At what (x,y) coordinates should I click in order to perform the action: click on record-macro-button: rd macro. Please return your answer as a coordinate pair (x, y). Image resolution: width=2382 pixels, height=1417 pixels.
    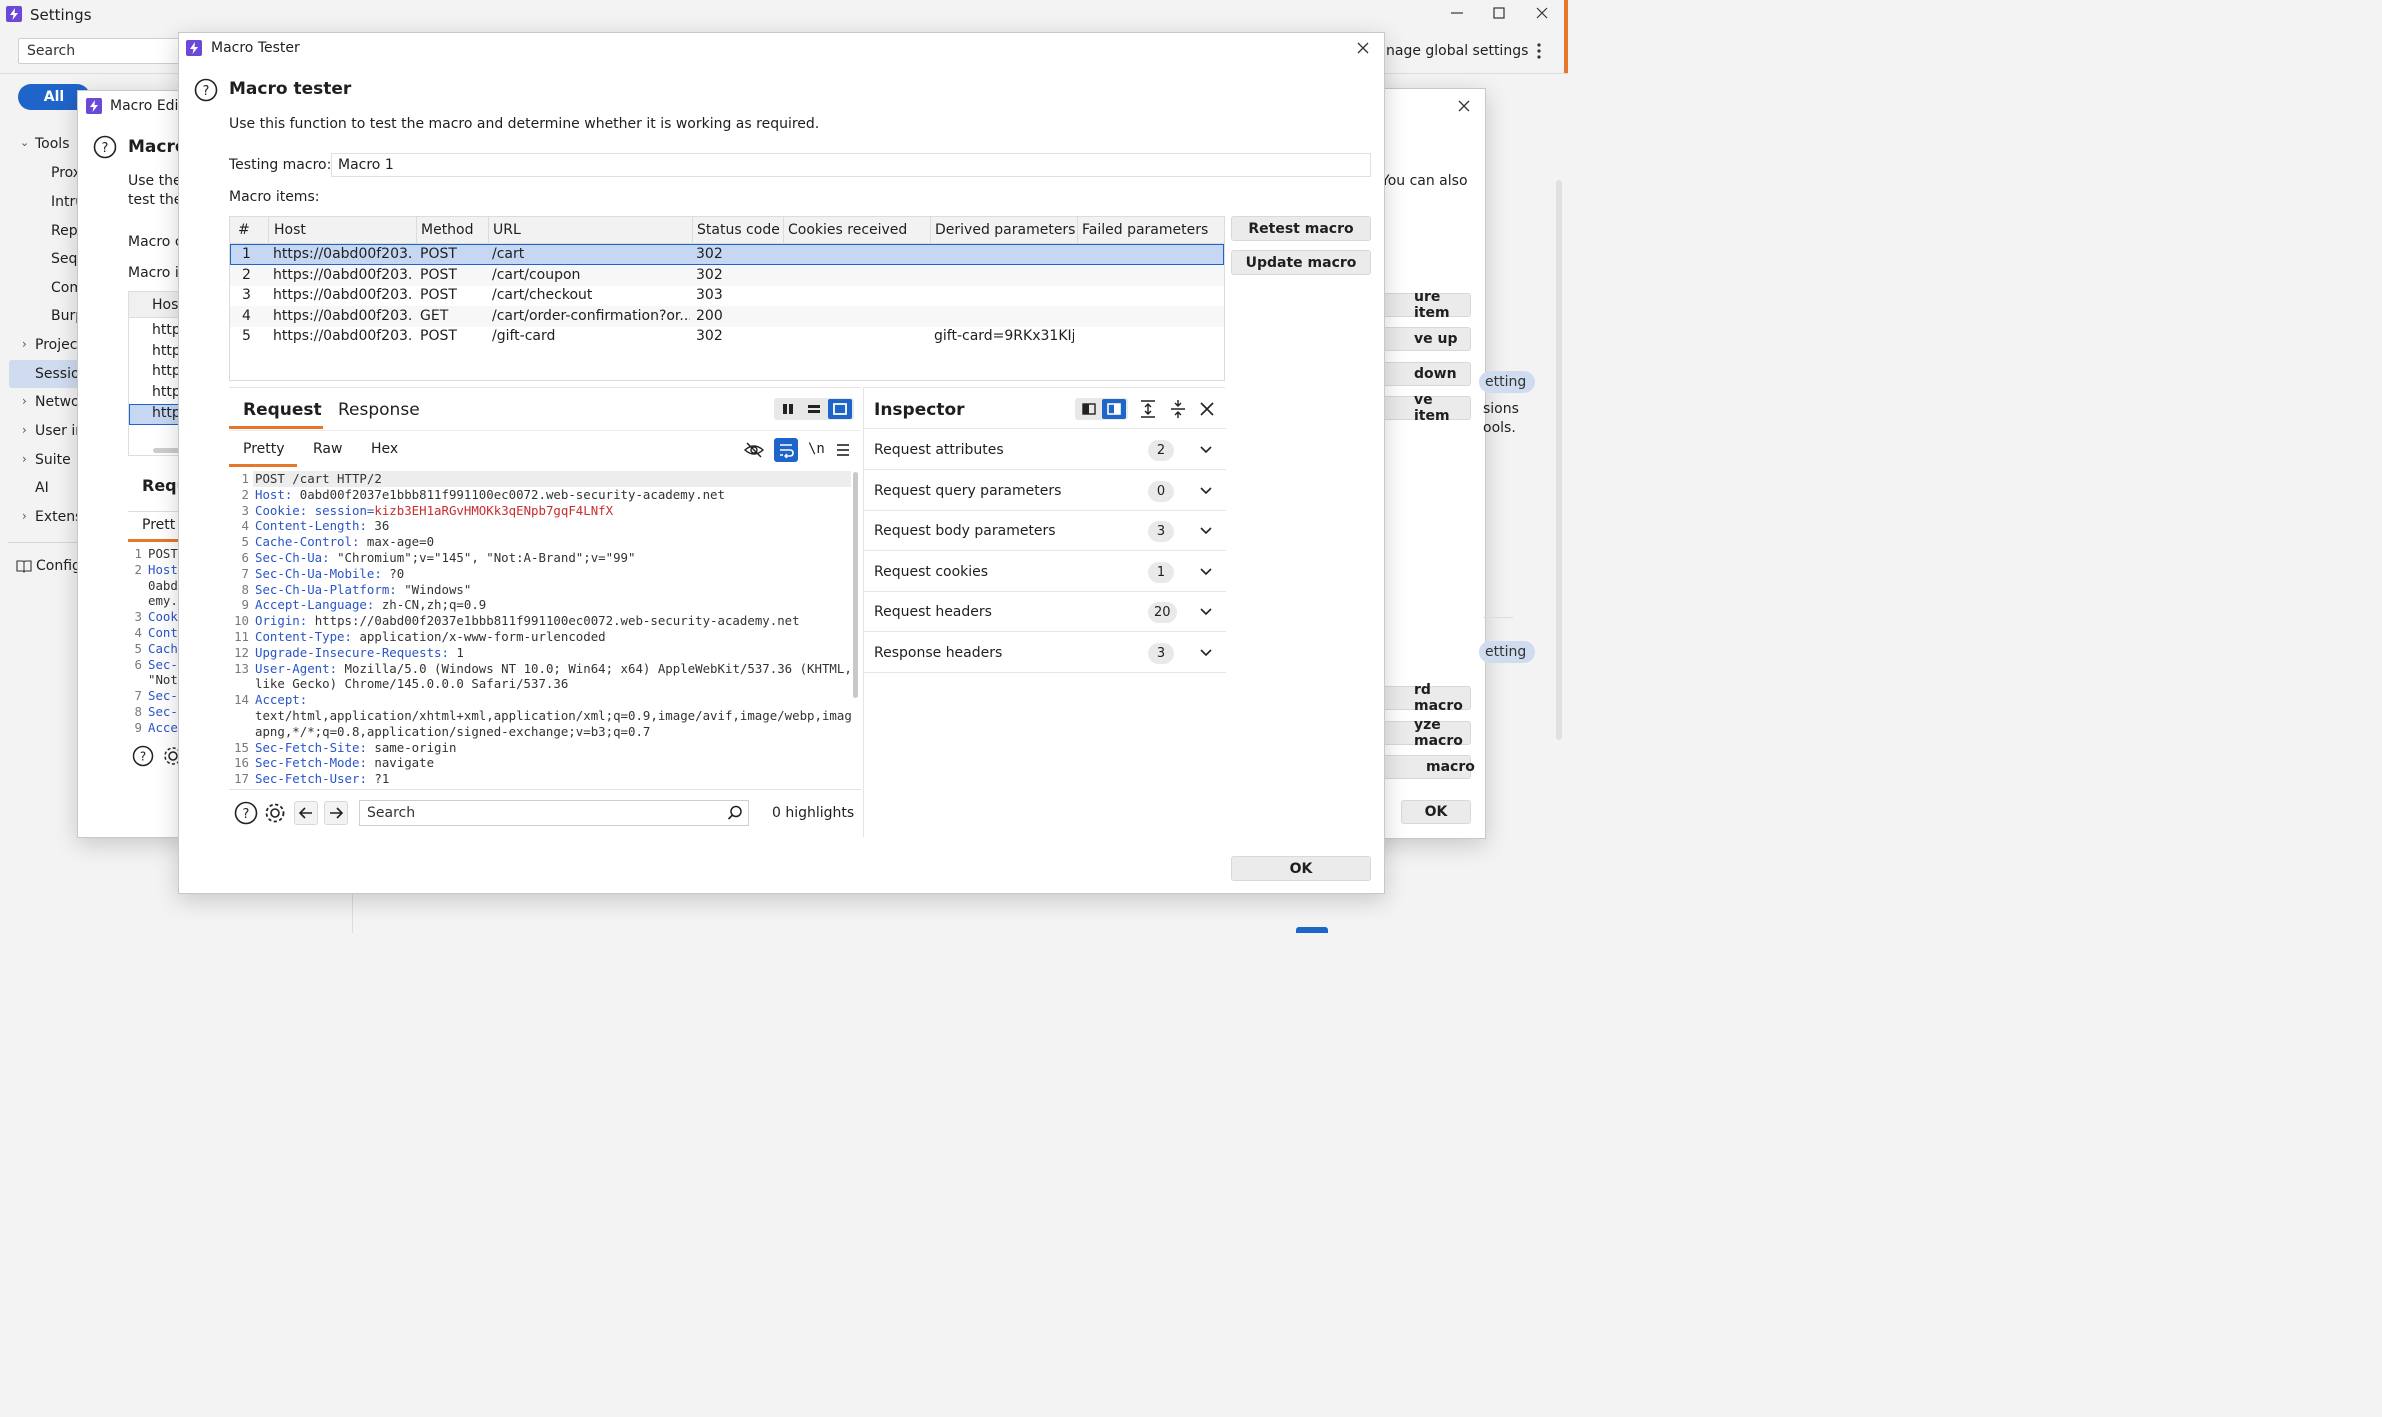
    Looking at the image, I should click on (1421, 698).